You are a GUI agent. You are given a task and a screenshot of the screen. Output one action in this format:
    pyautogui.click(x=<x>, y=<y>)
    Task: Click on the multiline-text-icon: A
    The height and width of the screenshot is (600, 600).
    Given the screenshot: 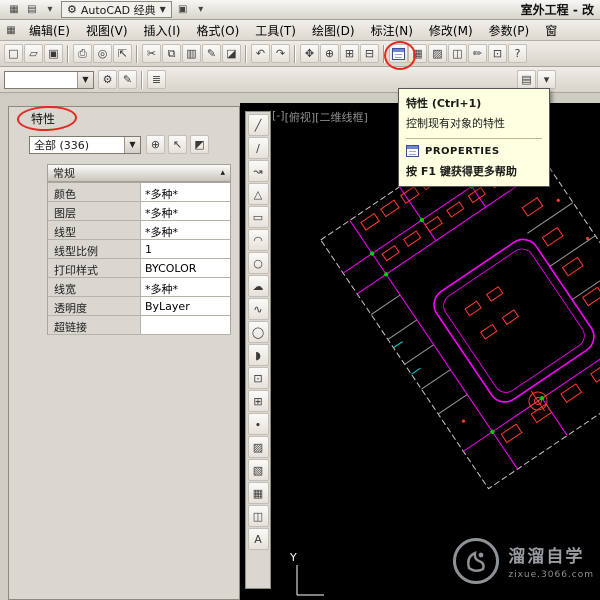 What is the action you would take?
    pyautogui.click(x=258, y=539)
    